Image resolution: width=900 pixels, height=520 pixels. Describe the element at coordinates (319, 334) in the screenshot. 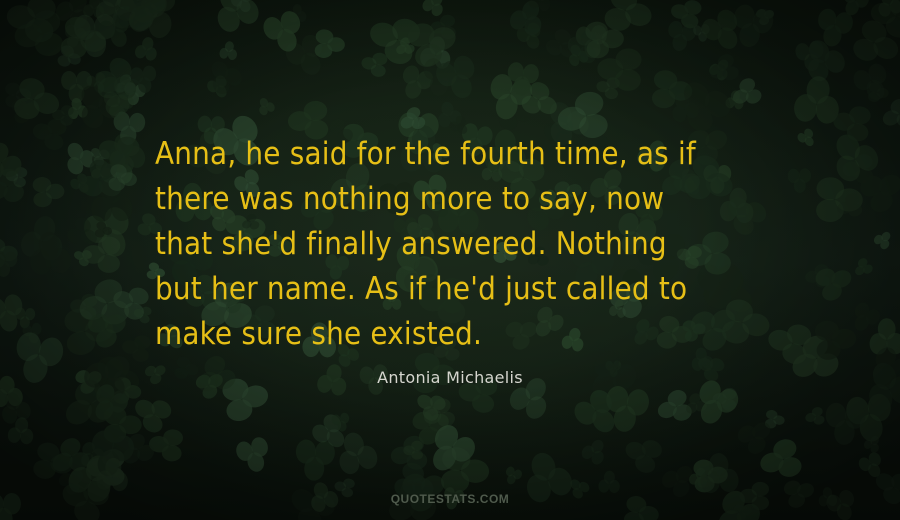

I see `quote-line-5: make sure she existed.` at that location.